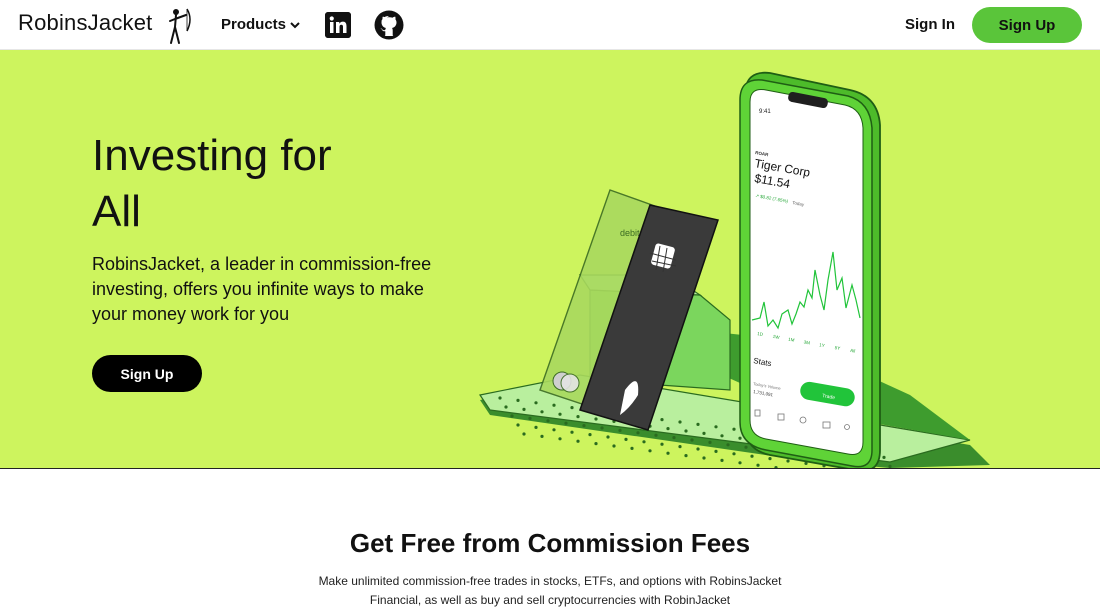 The image size is (1100, 610). I want to click on section-title: Get Free from Commission Fees, so click(550, 543).